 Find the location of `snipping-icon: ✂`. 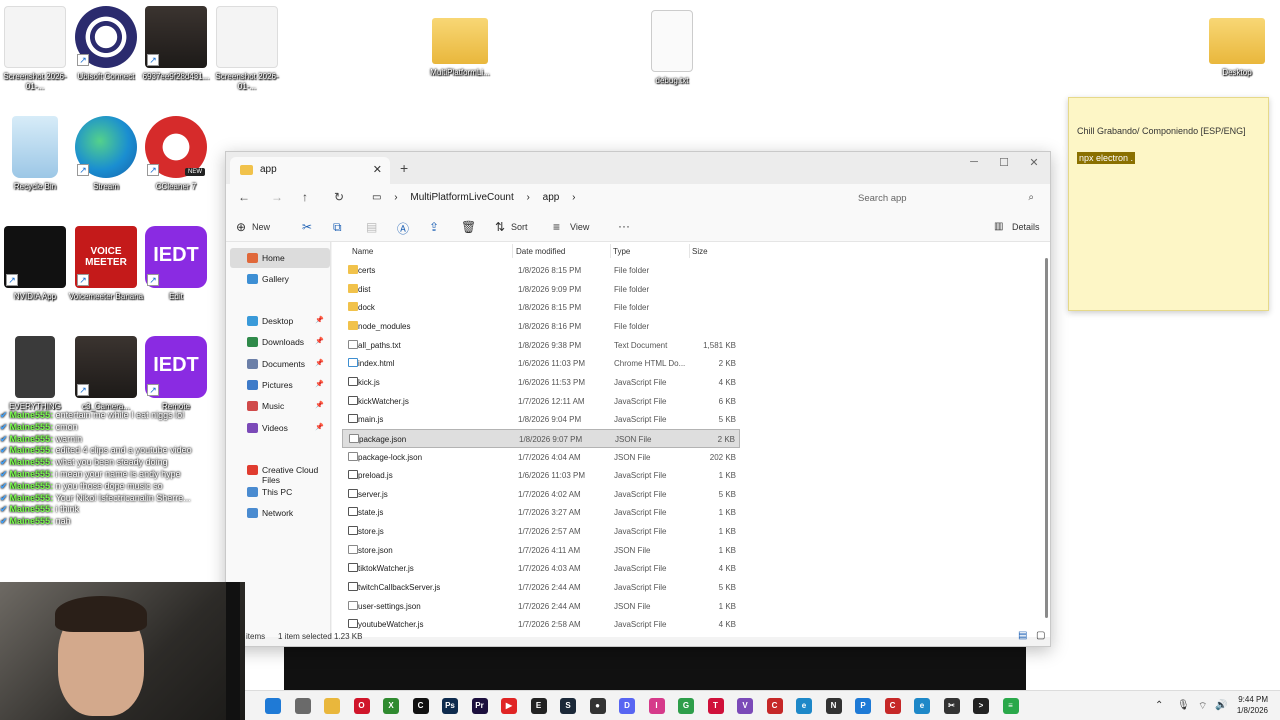

snipping-icon: ✂ is located at coordinates (951, 706).